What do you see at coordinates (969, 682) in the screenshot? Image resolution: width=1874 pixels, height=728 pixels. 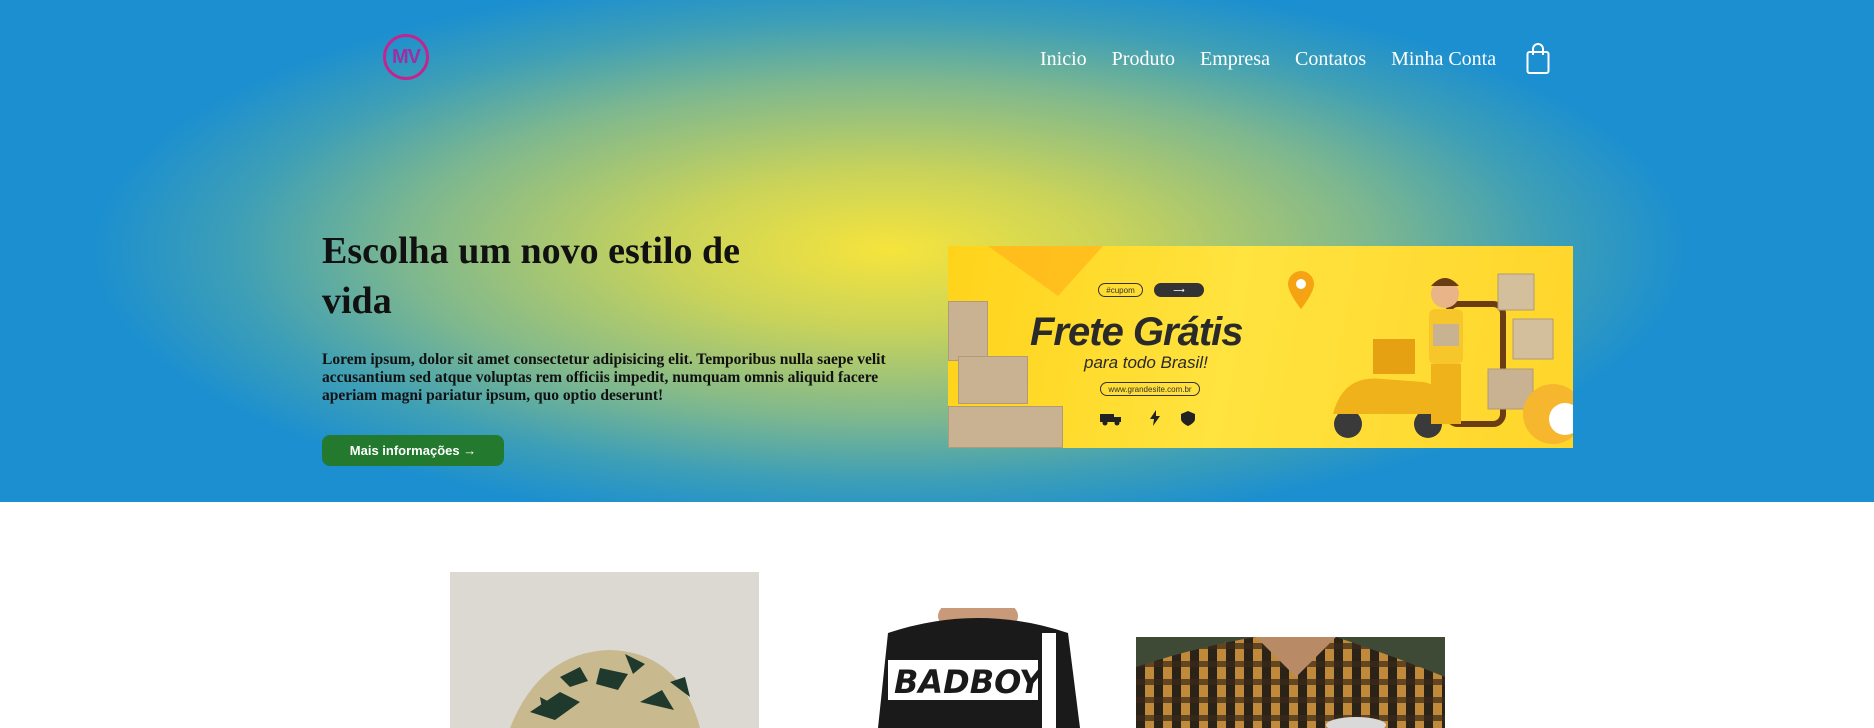 I see `svg-text: BADBOY` at bounding box center [969, 682].